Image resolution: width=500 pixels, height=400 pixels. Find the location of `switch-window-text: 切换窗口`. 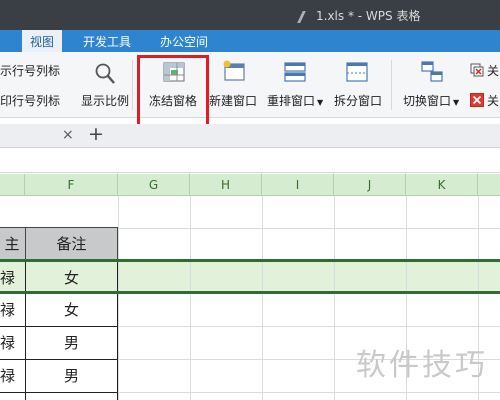

switch-window-text: 切换窗口 is located at coordinates (427, 101).